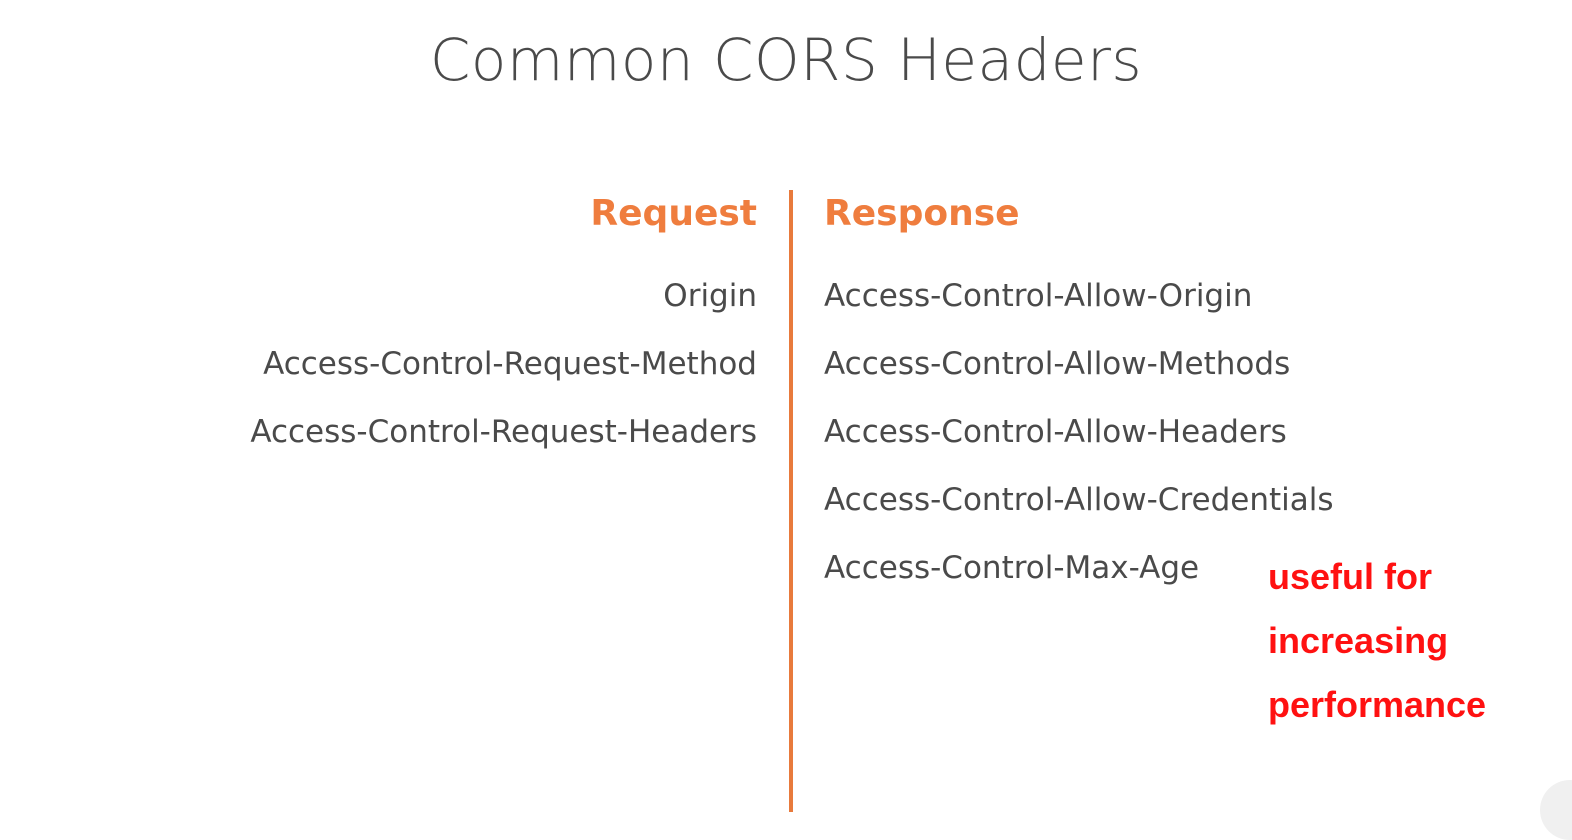  What do you see at coordinates (503, 432) in the screenshot?
I see `request-header-item: Access-Control-Request-Headers` at bounding box center [503, 432].